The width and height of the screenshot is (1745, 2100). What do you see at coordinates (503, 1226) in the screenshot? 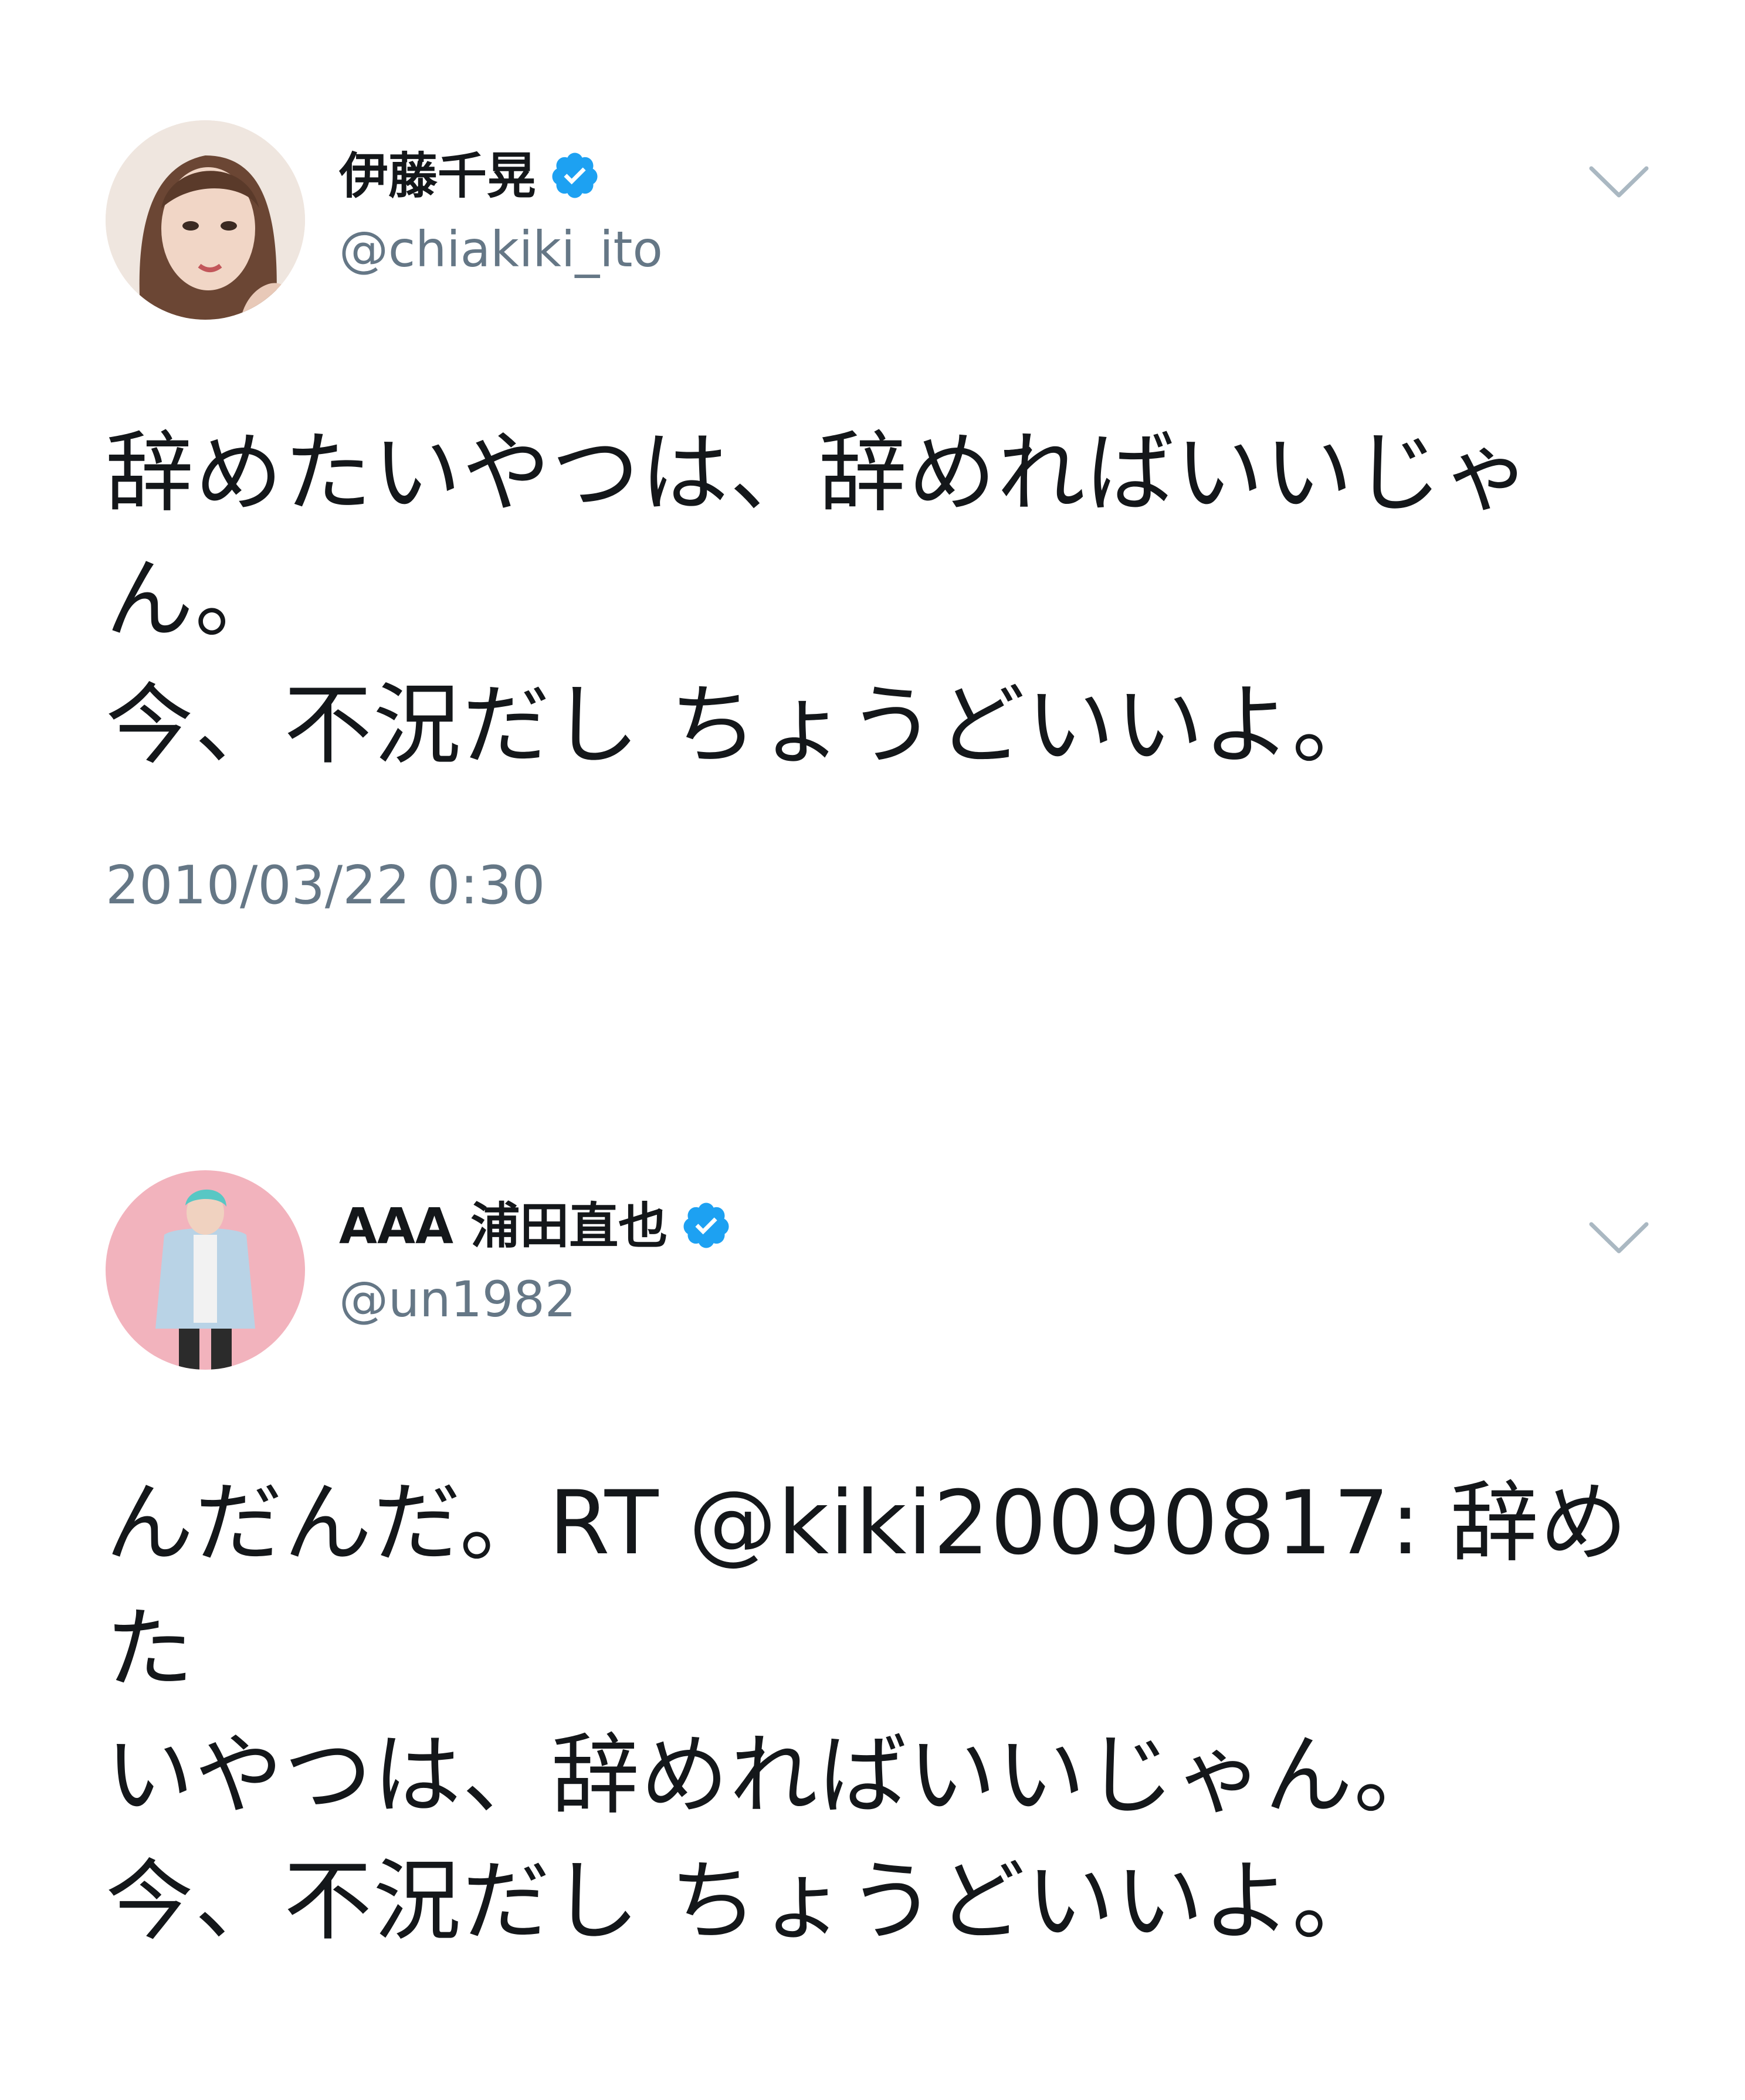
I see `display-name-text: AAA 浦田直也` at bounding box center [503, 1226].